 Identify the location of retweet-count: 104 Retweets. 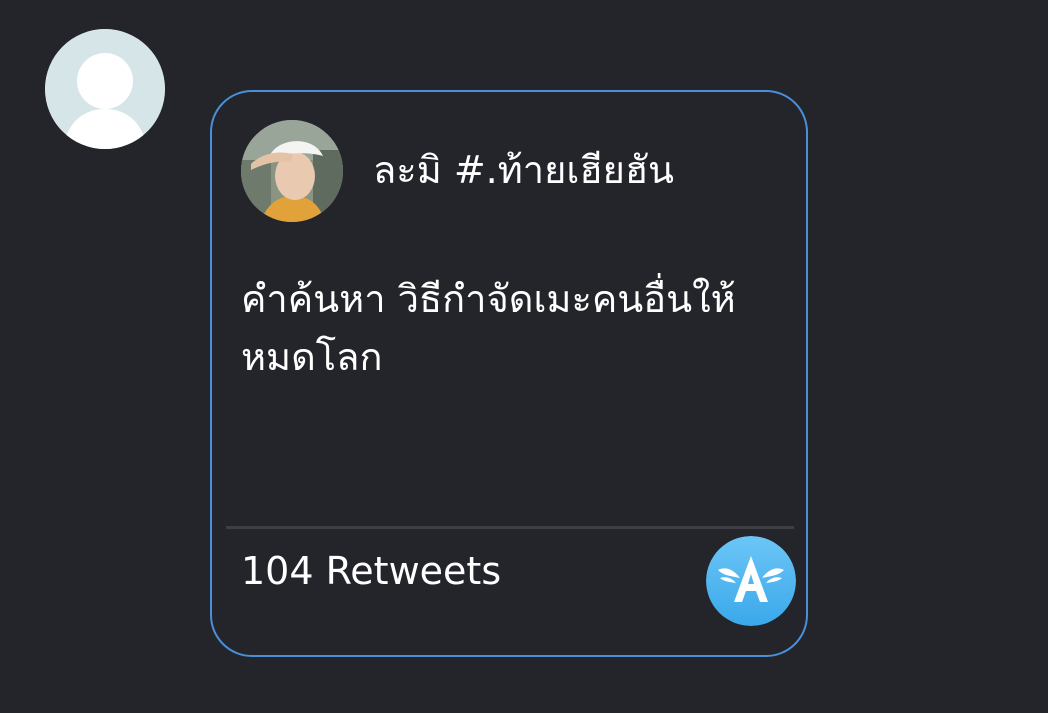
(371, 571).